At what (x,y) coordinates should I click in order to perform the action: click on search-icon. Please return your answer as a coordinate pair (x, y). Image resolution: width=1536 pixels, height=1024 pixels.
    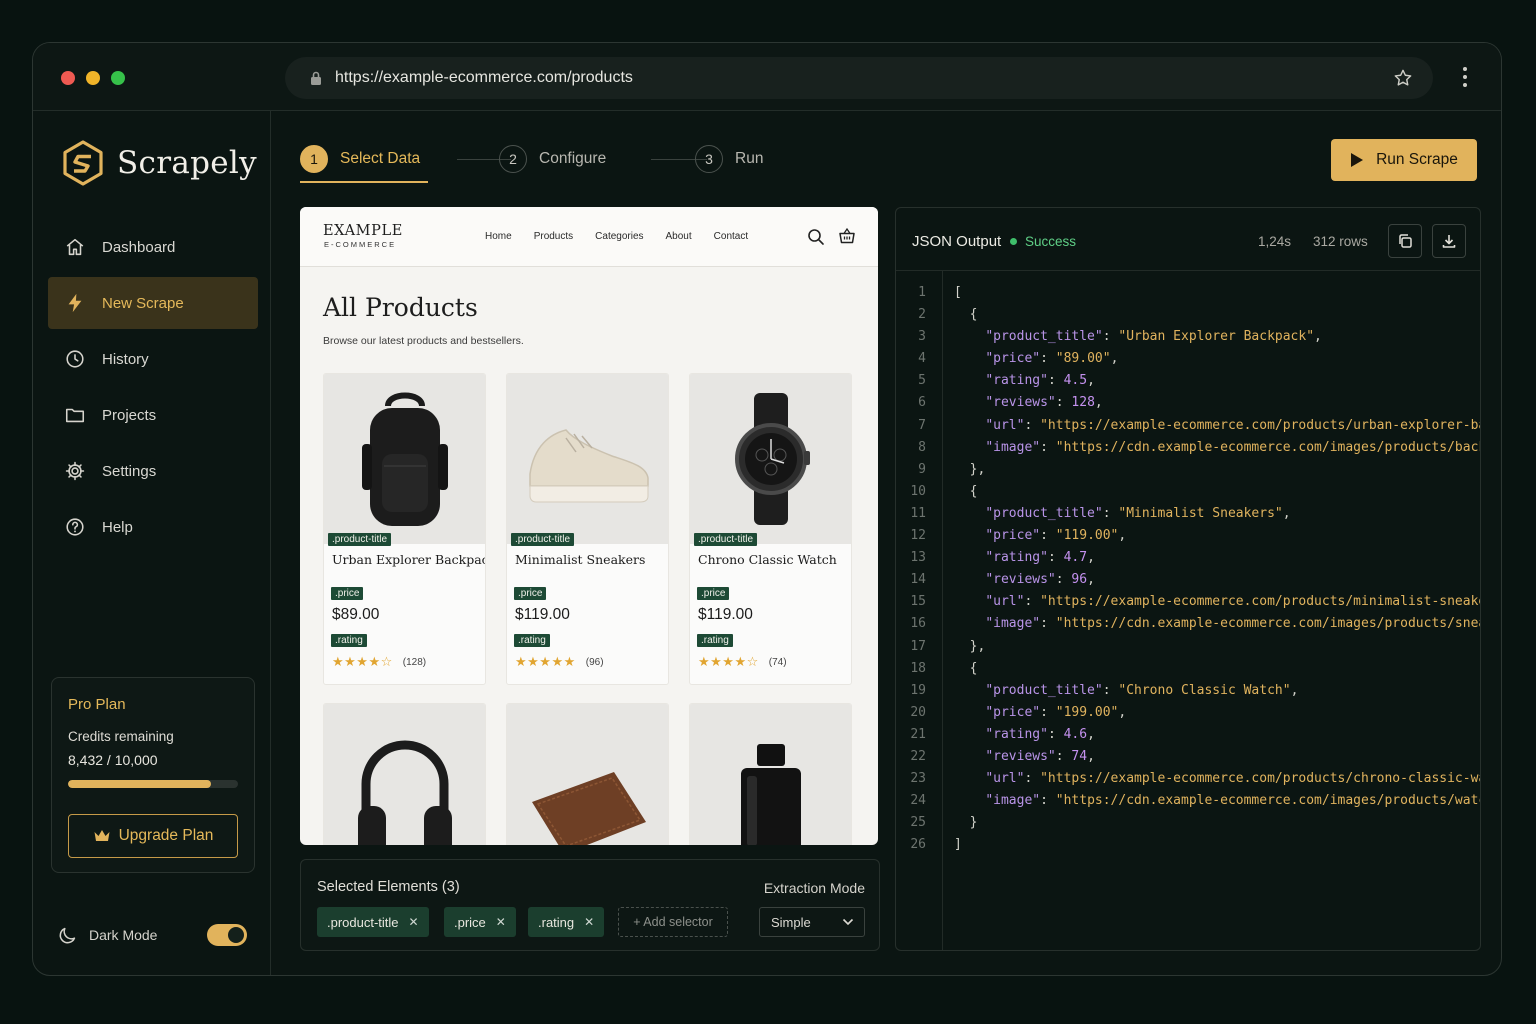
    Looking at the image, I should click on (816, 237).